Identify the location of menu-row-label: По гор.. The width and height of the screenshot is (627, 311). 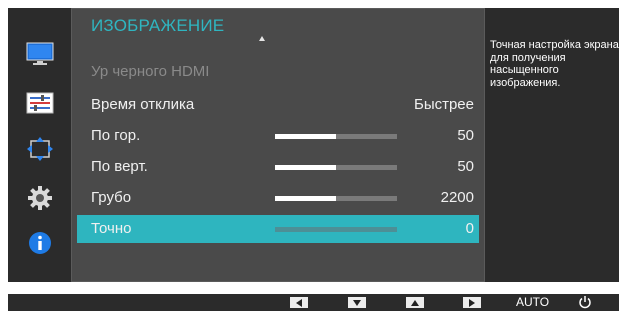
(116, 135).